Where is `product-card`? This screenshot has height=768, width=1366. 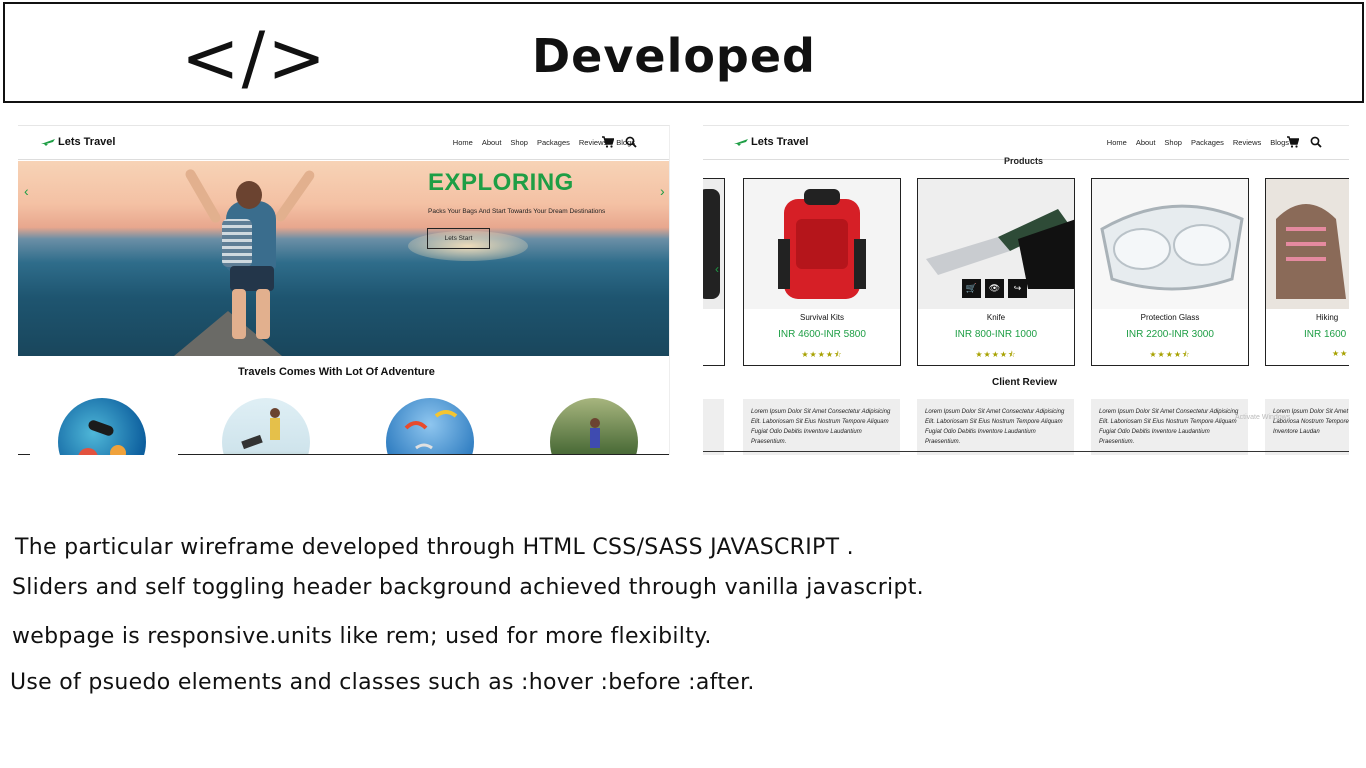 product-card is located at coordinates (714, 272).